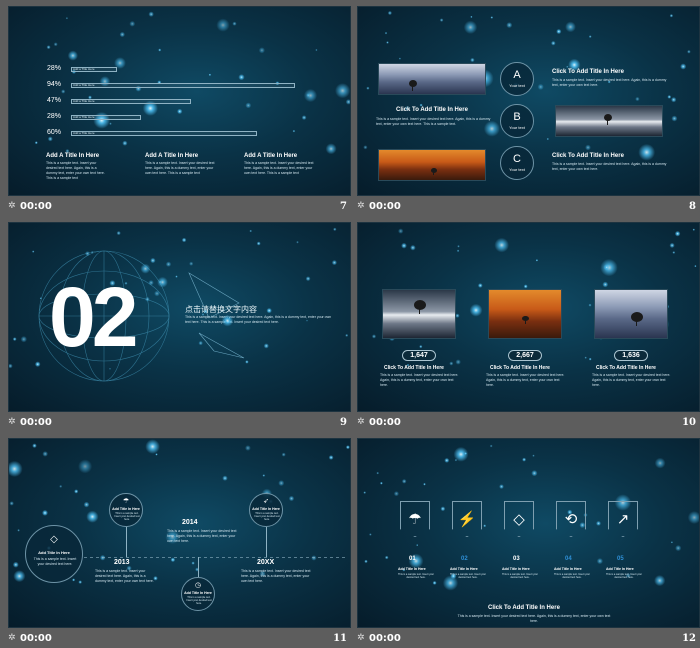  I want to click on slide-footer: ✲ 00:00 11, so click(179, 639).